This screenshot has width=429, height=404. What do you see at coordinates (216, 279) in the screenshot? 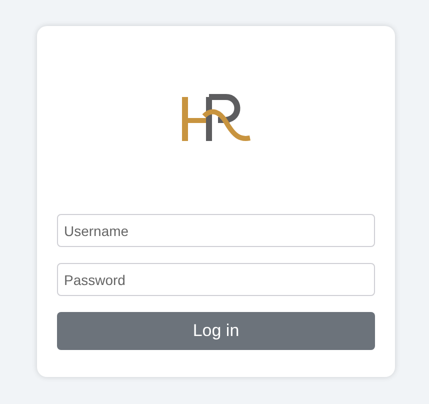
I see `password-field: Password` at bounding box center [216, 279].